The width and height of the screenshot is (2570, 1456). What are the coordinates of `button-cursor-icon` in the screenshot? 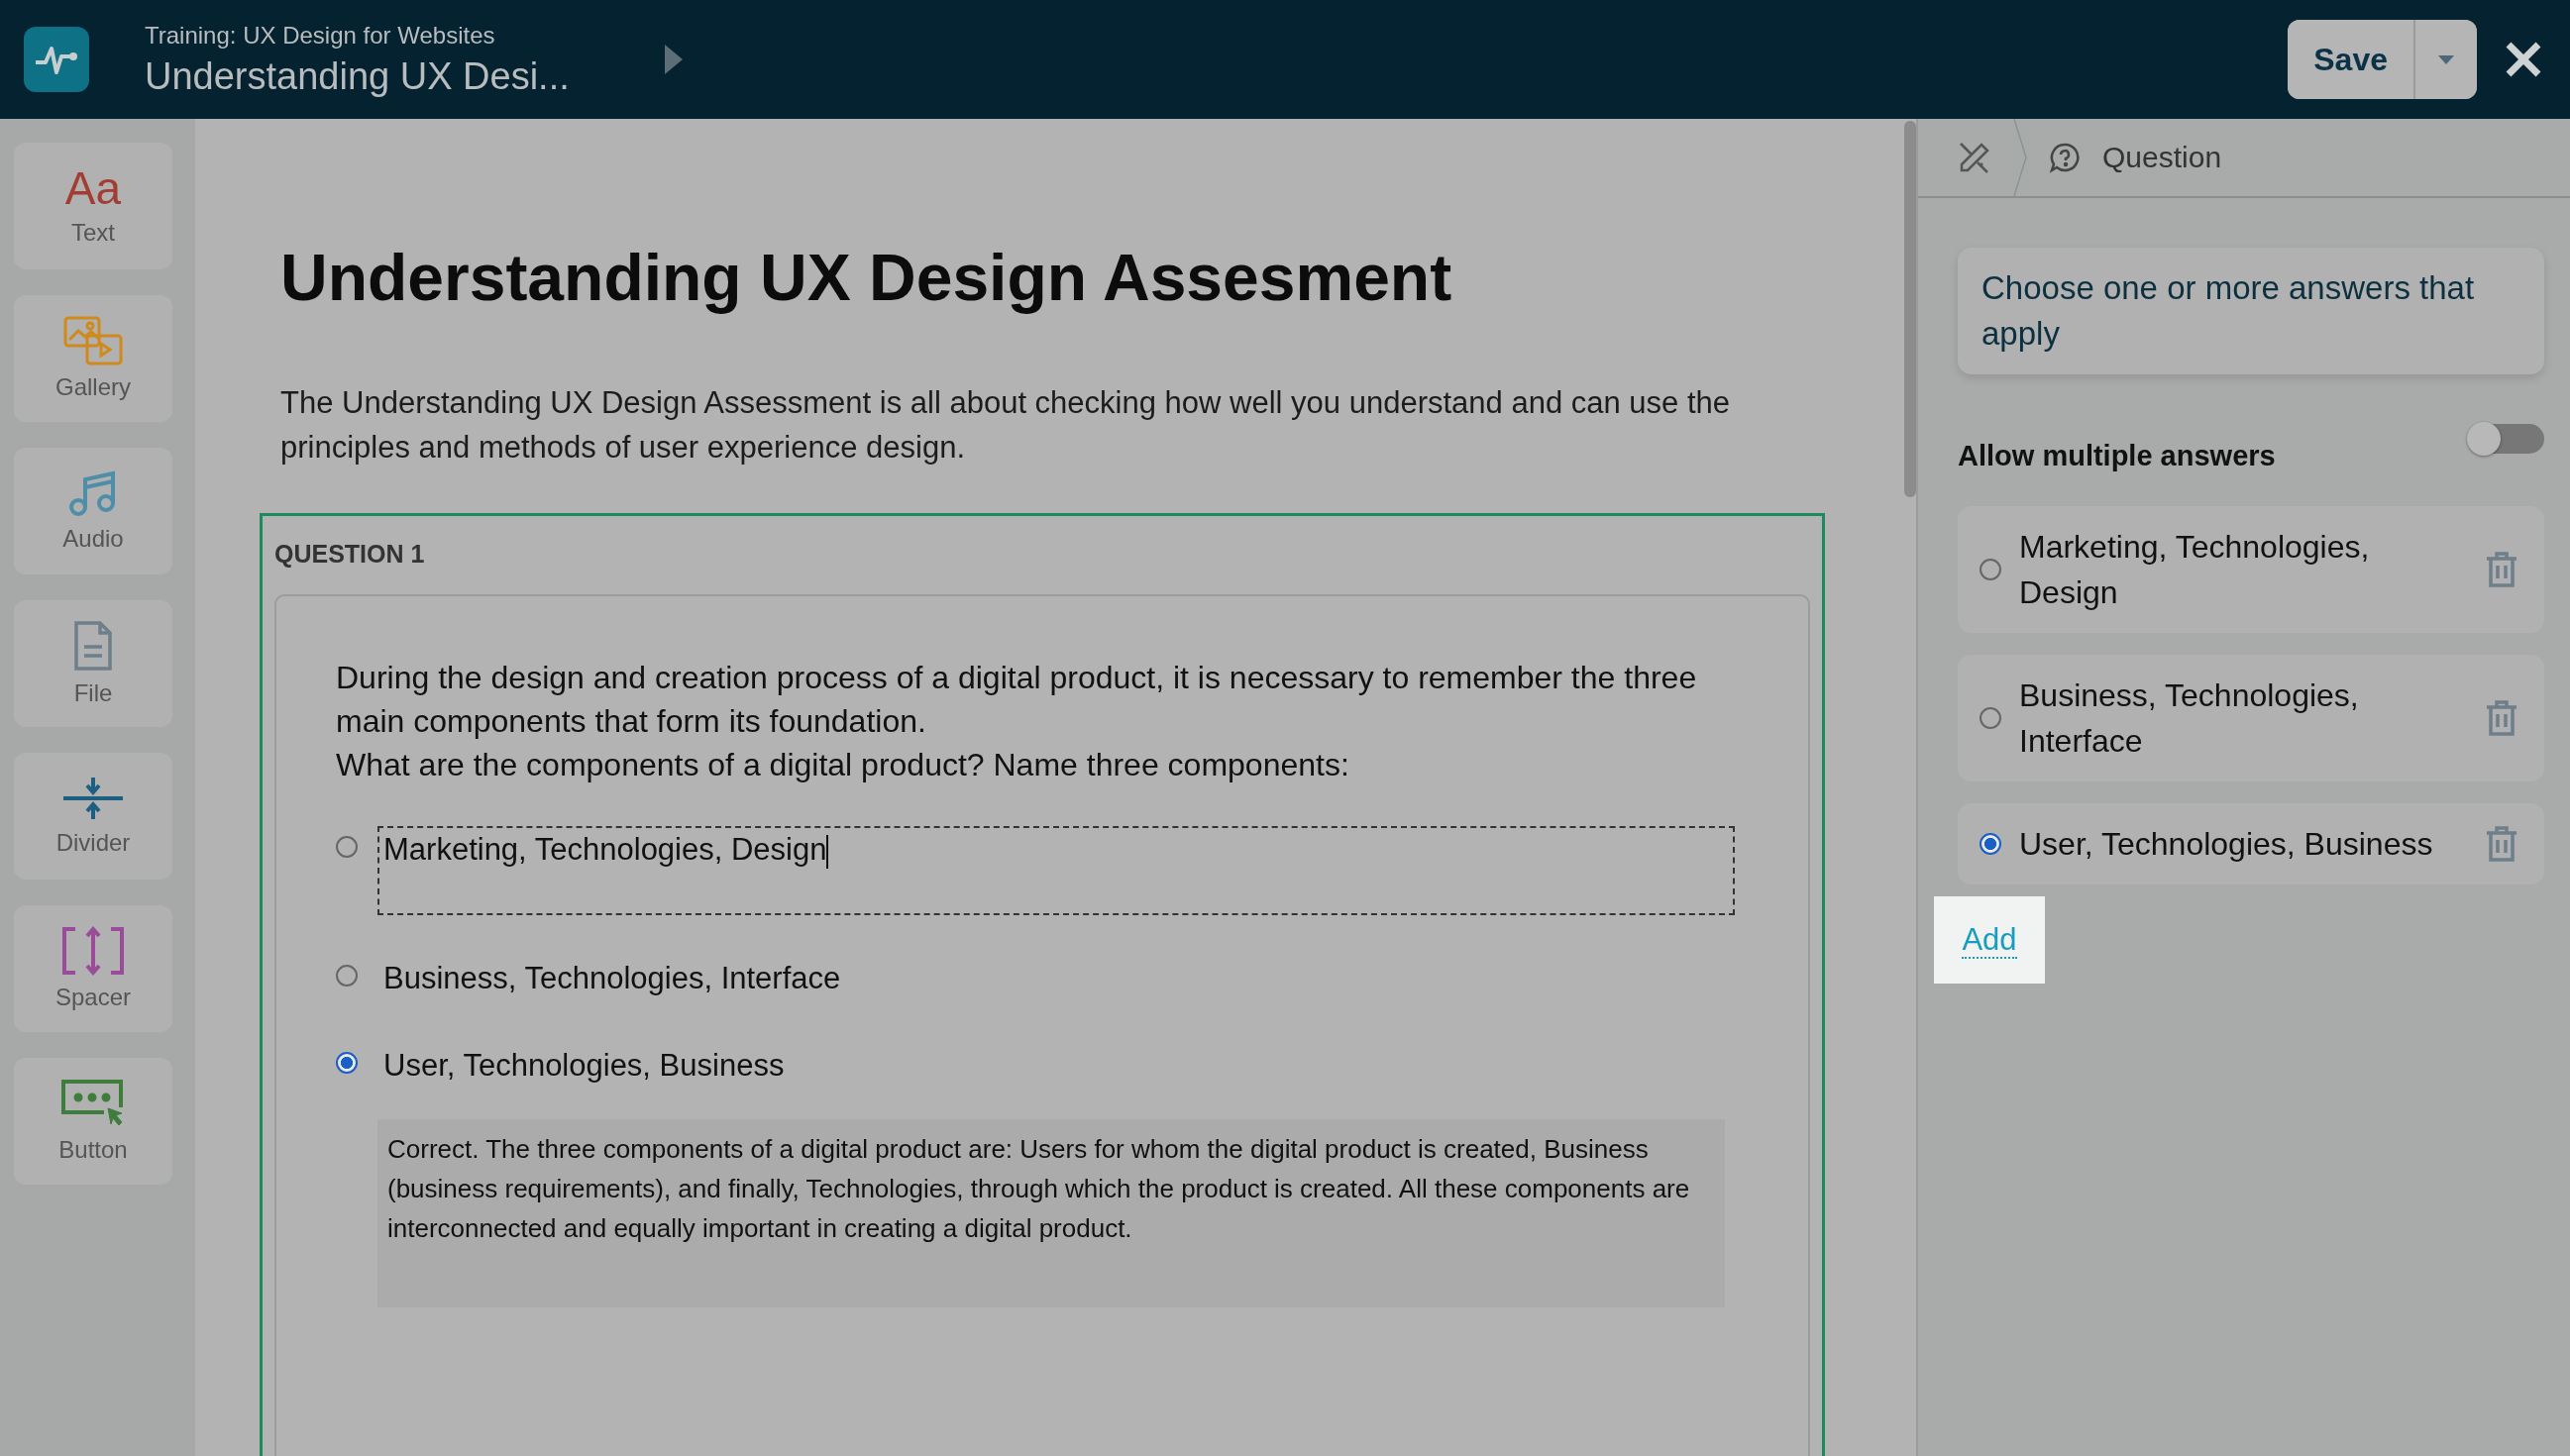 It's located at (93, 1103).